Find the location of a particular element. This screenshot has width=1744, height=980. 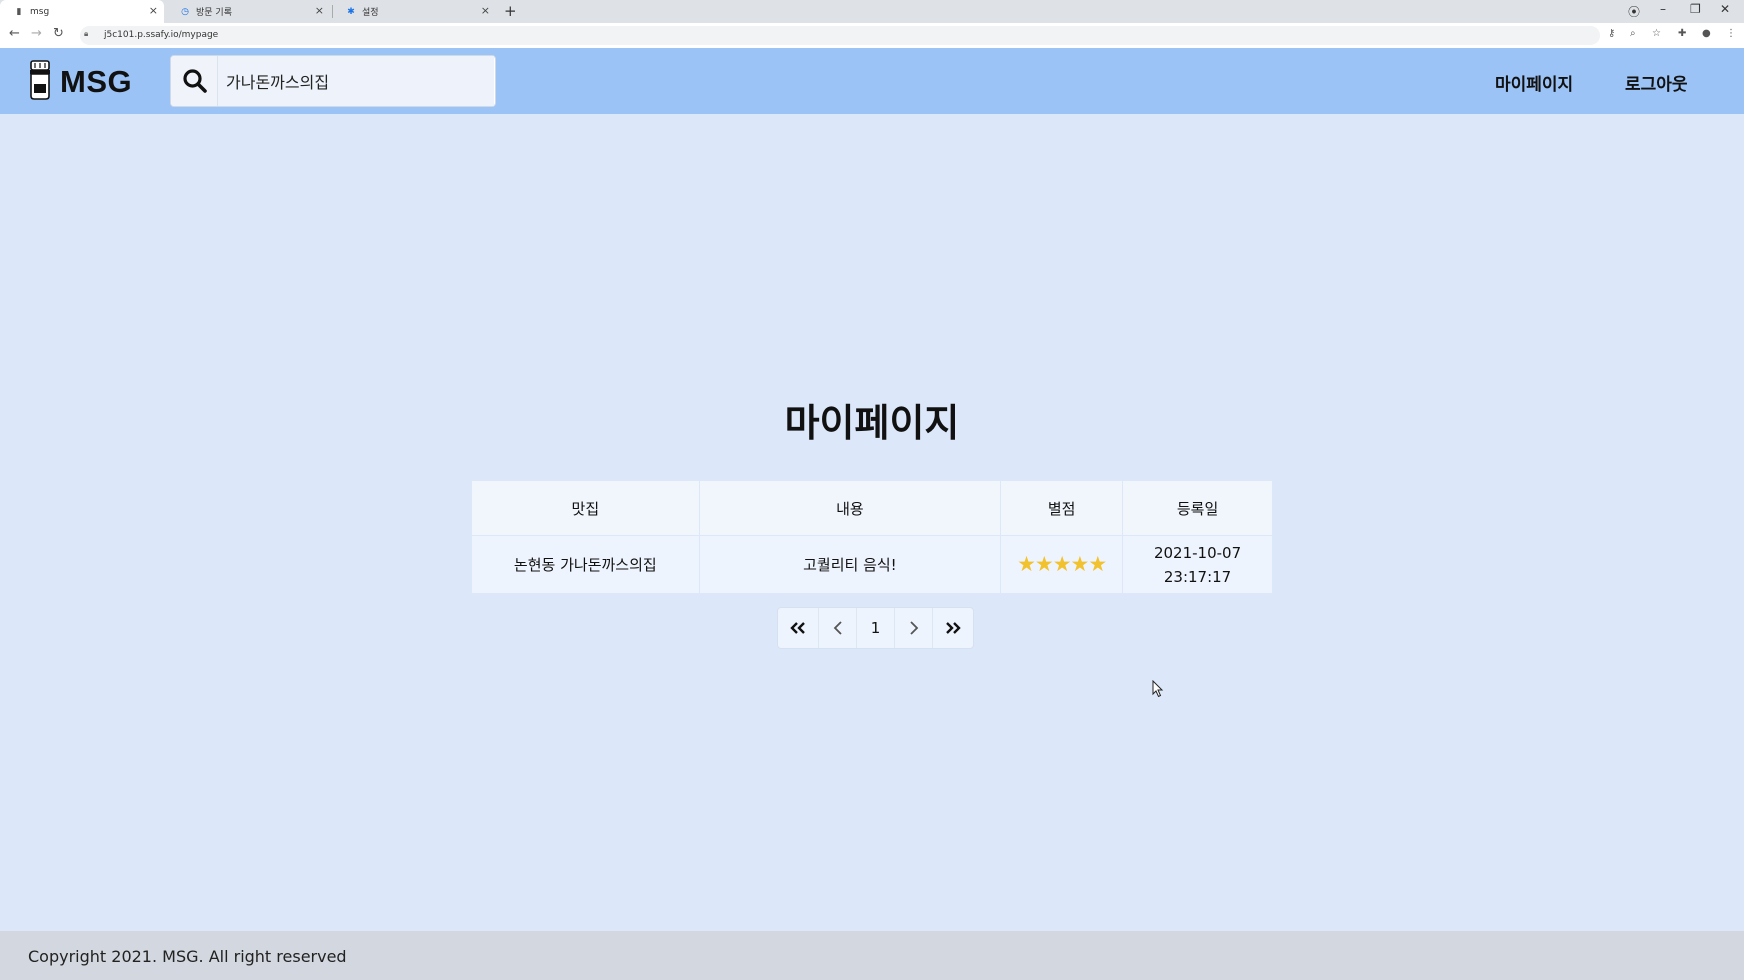

chevron-left-icon is located at coordinates (837, 628).